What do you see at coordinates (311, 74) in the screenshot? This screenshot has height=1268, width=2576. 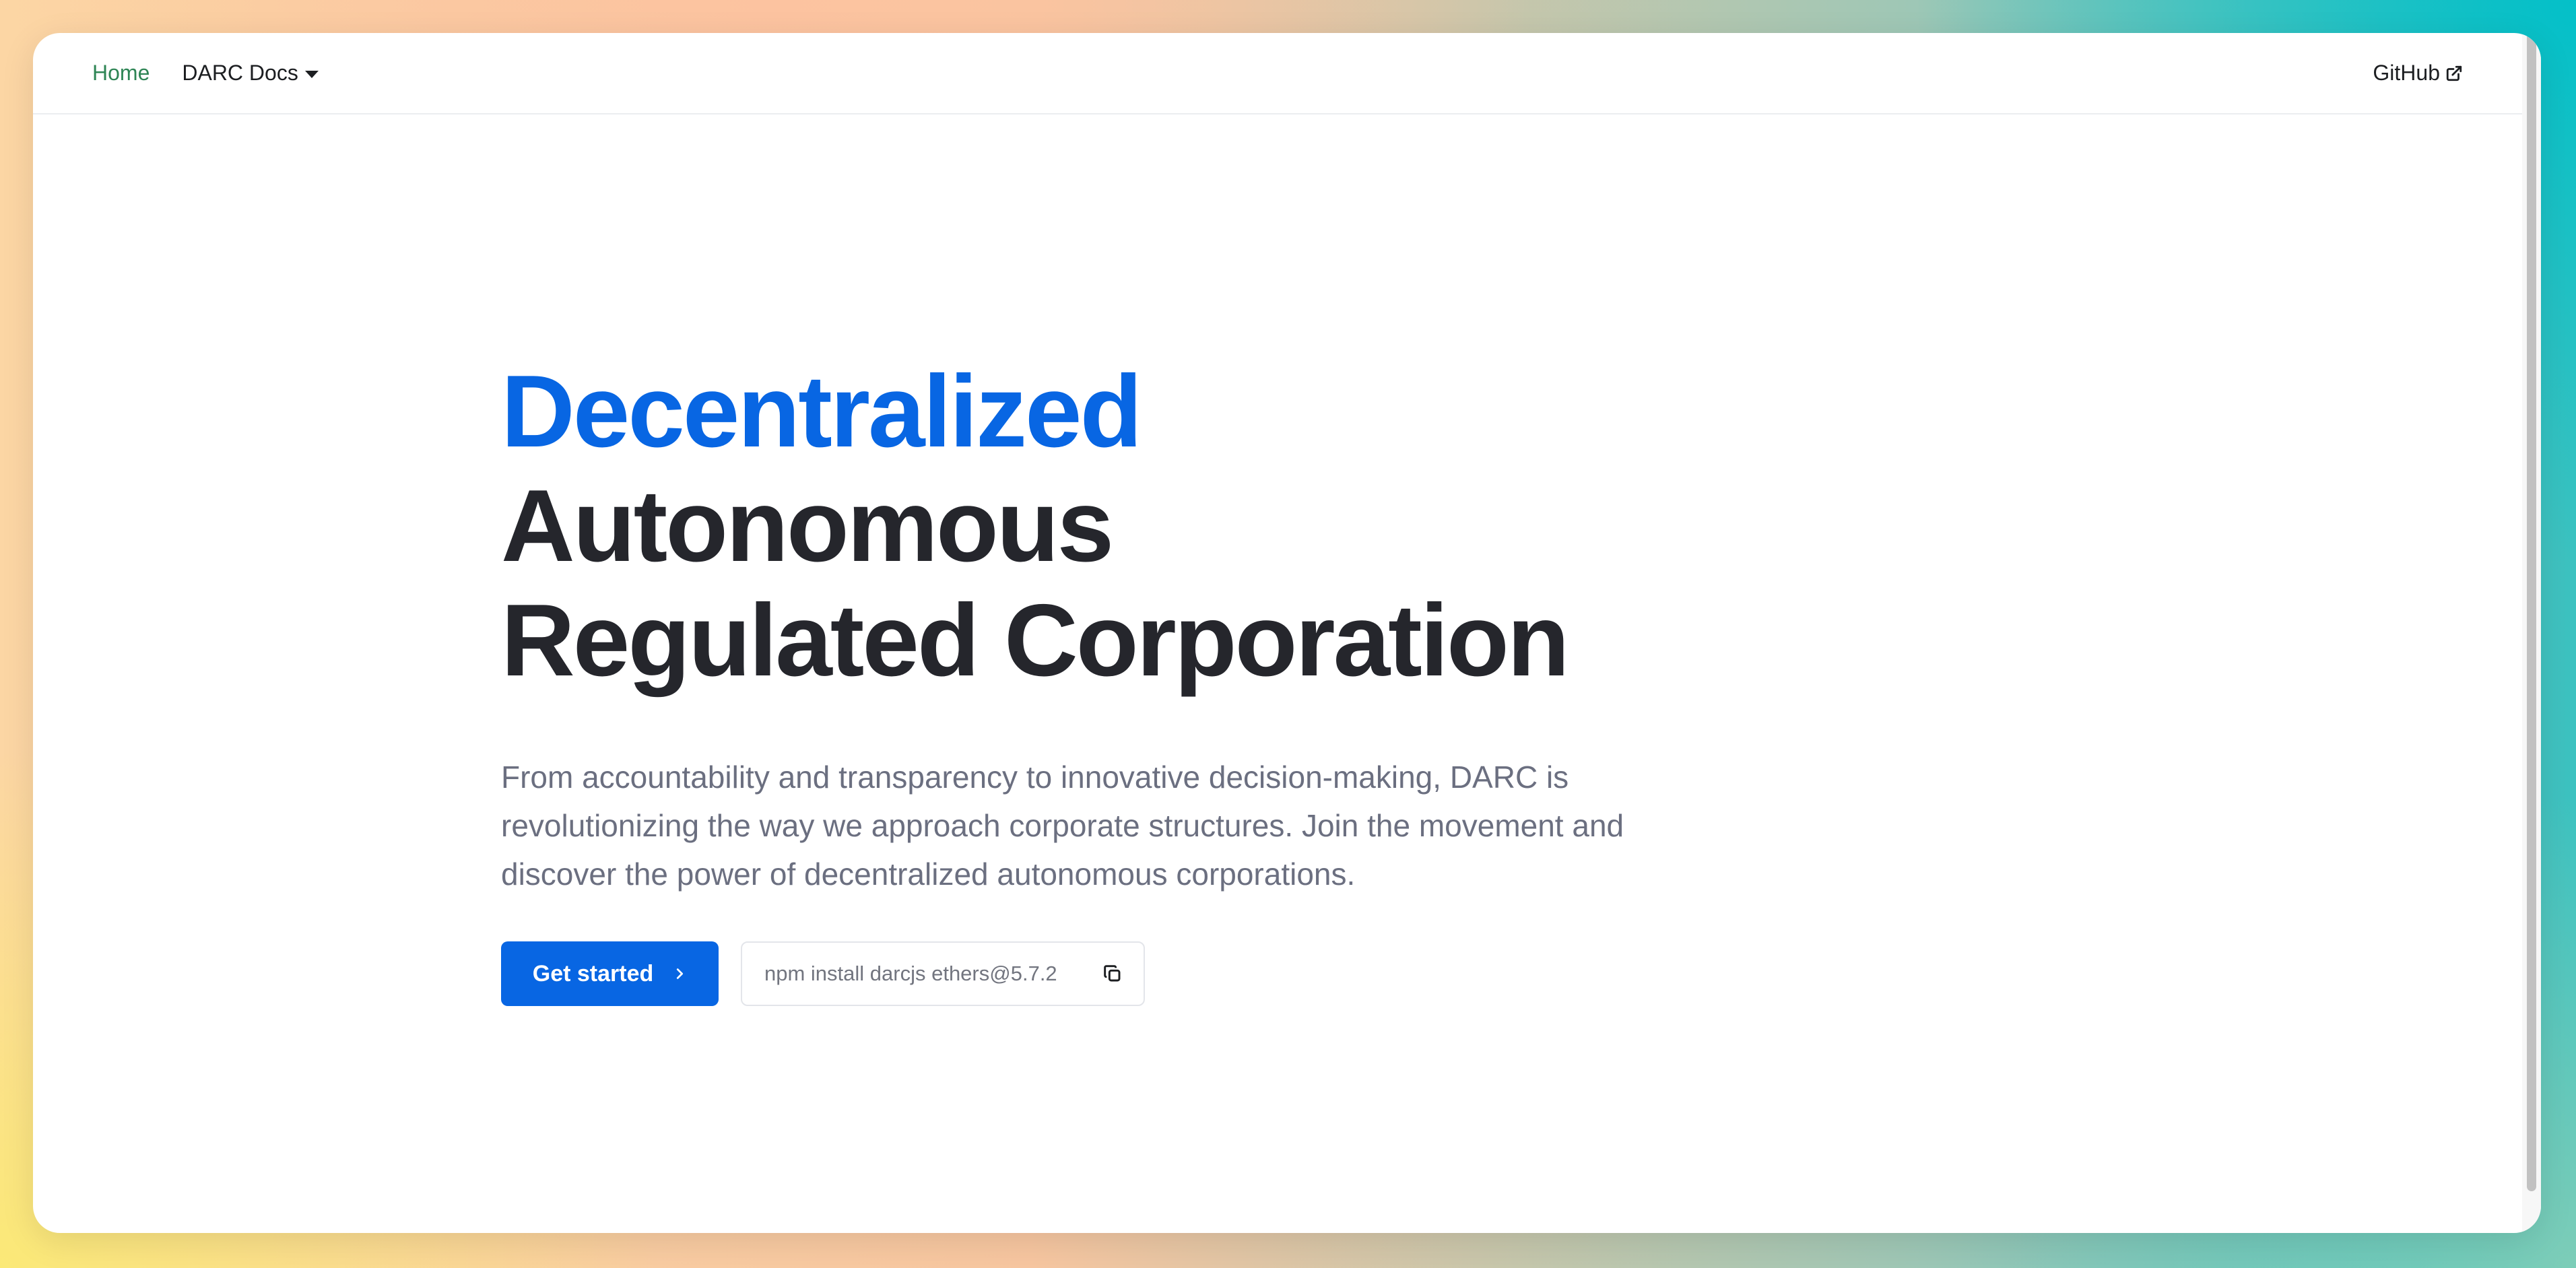 I see `caret-down-icon` at bounding box center [311, 74].